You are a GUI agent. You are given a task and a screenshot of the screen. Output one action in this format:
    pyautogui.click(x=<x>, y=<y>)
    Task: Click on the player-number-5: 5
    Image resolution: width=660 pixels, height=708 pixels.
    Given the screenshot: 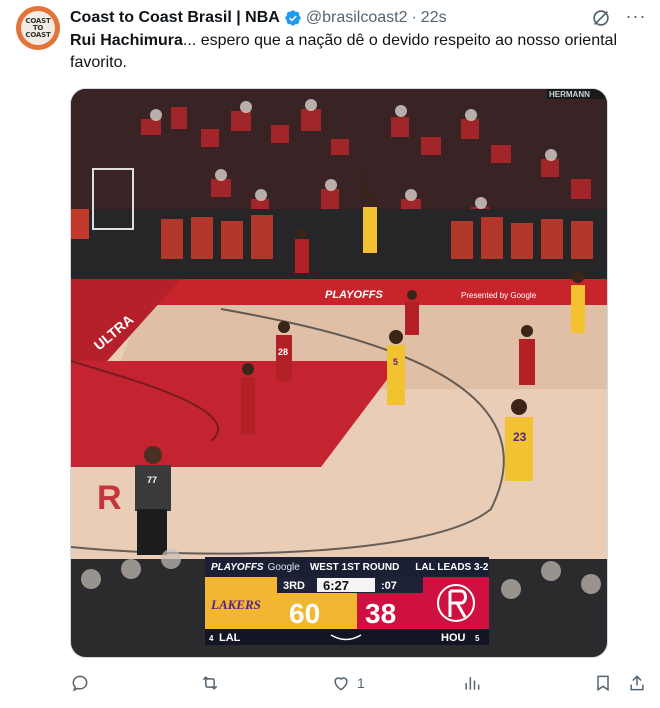 What is the action you would take?
    pyautogui.click(x=395, y=362)
    